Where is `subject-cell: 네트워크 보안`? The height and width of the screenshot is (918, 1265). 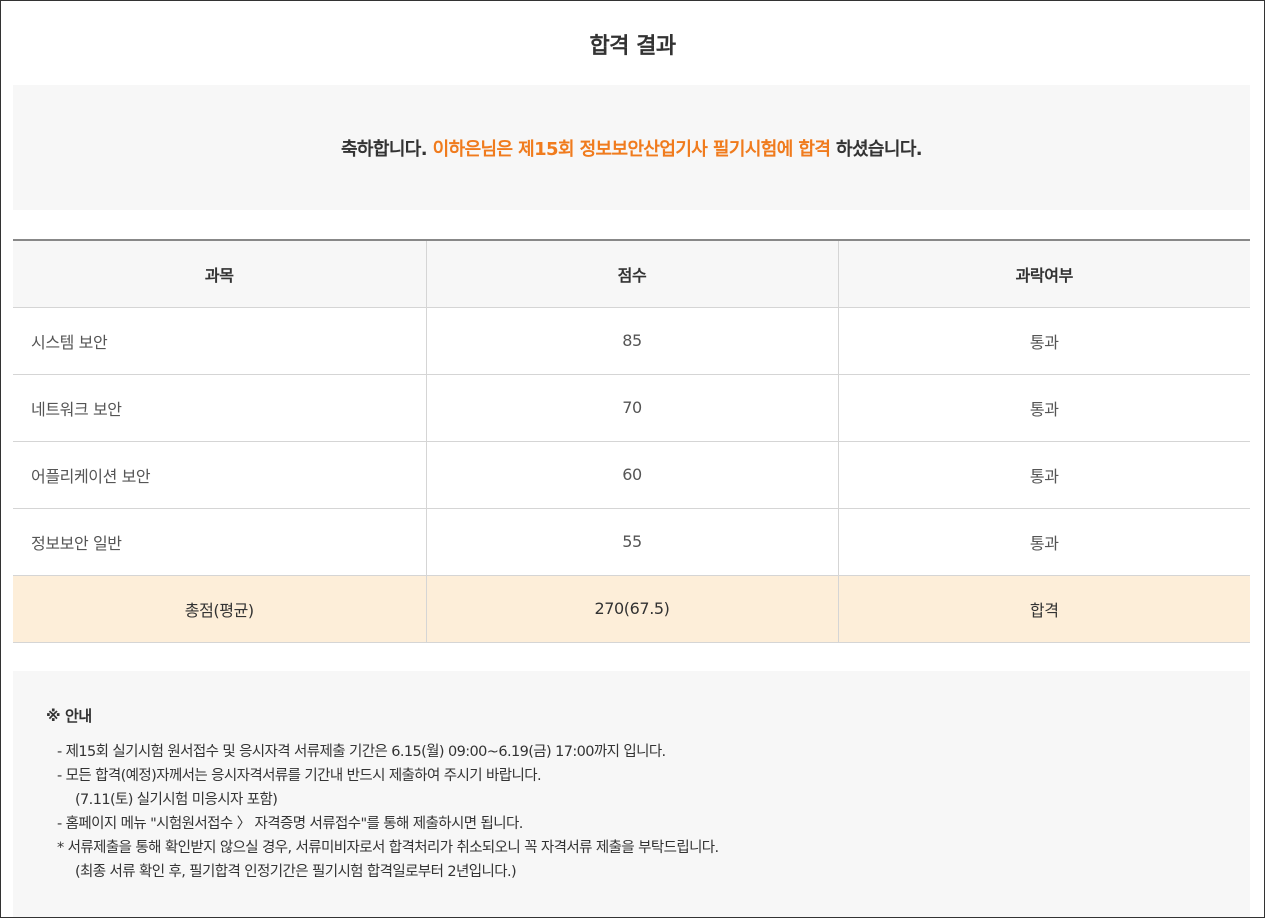 subject-cell: 네트워크 보안 is located at coordinates (219, 408).